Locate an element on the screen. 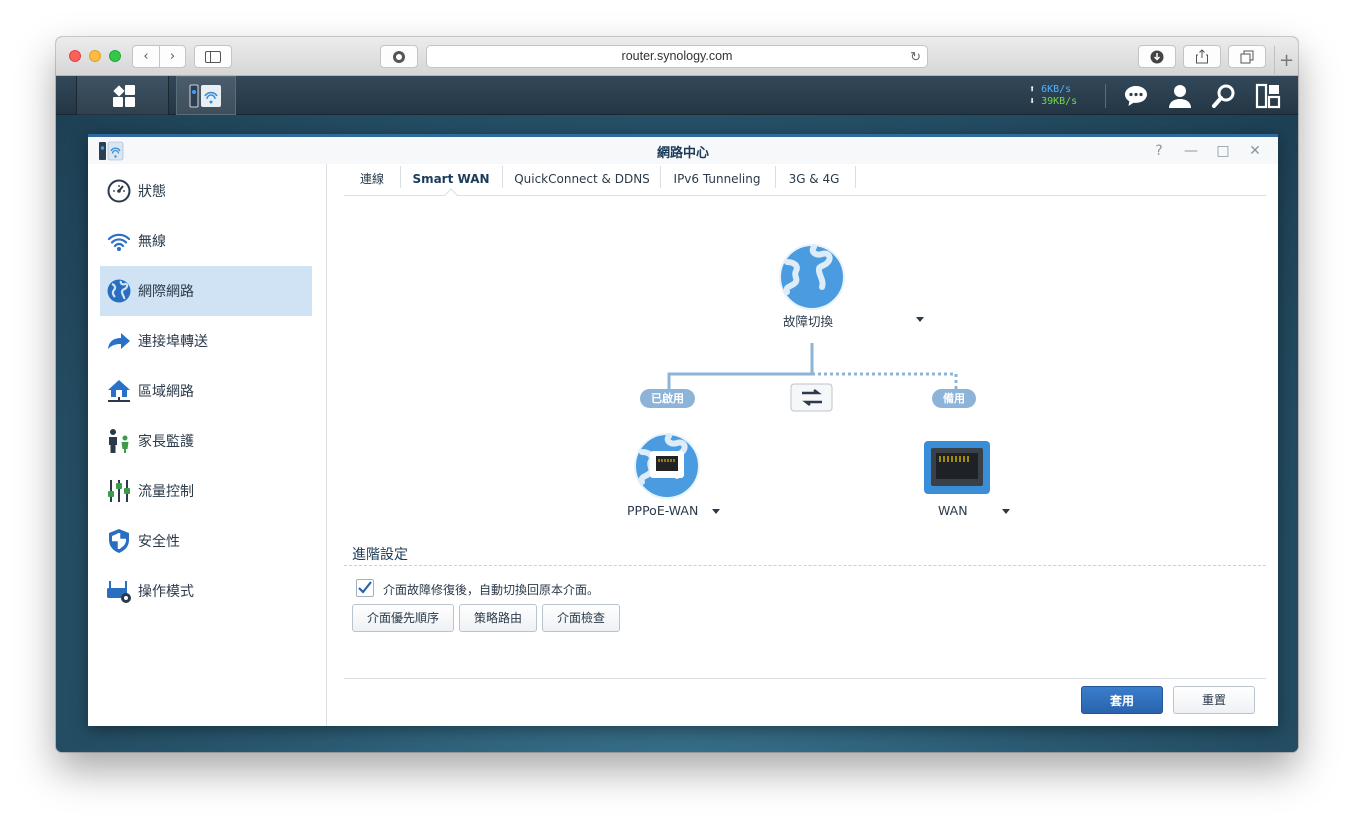 The width and height of the screenshot is (1354, 826). browser-toolbar: ‹ › router.synology.com ↻ + is located at coordinates (677, 56).